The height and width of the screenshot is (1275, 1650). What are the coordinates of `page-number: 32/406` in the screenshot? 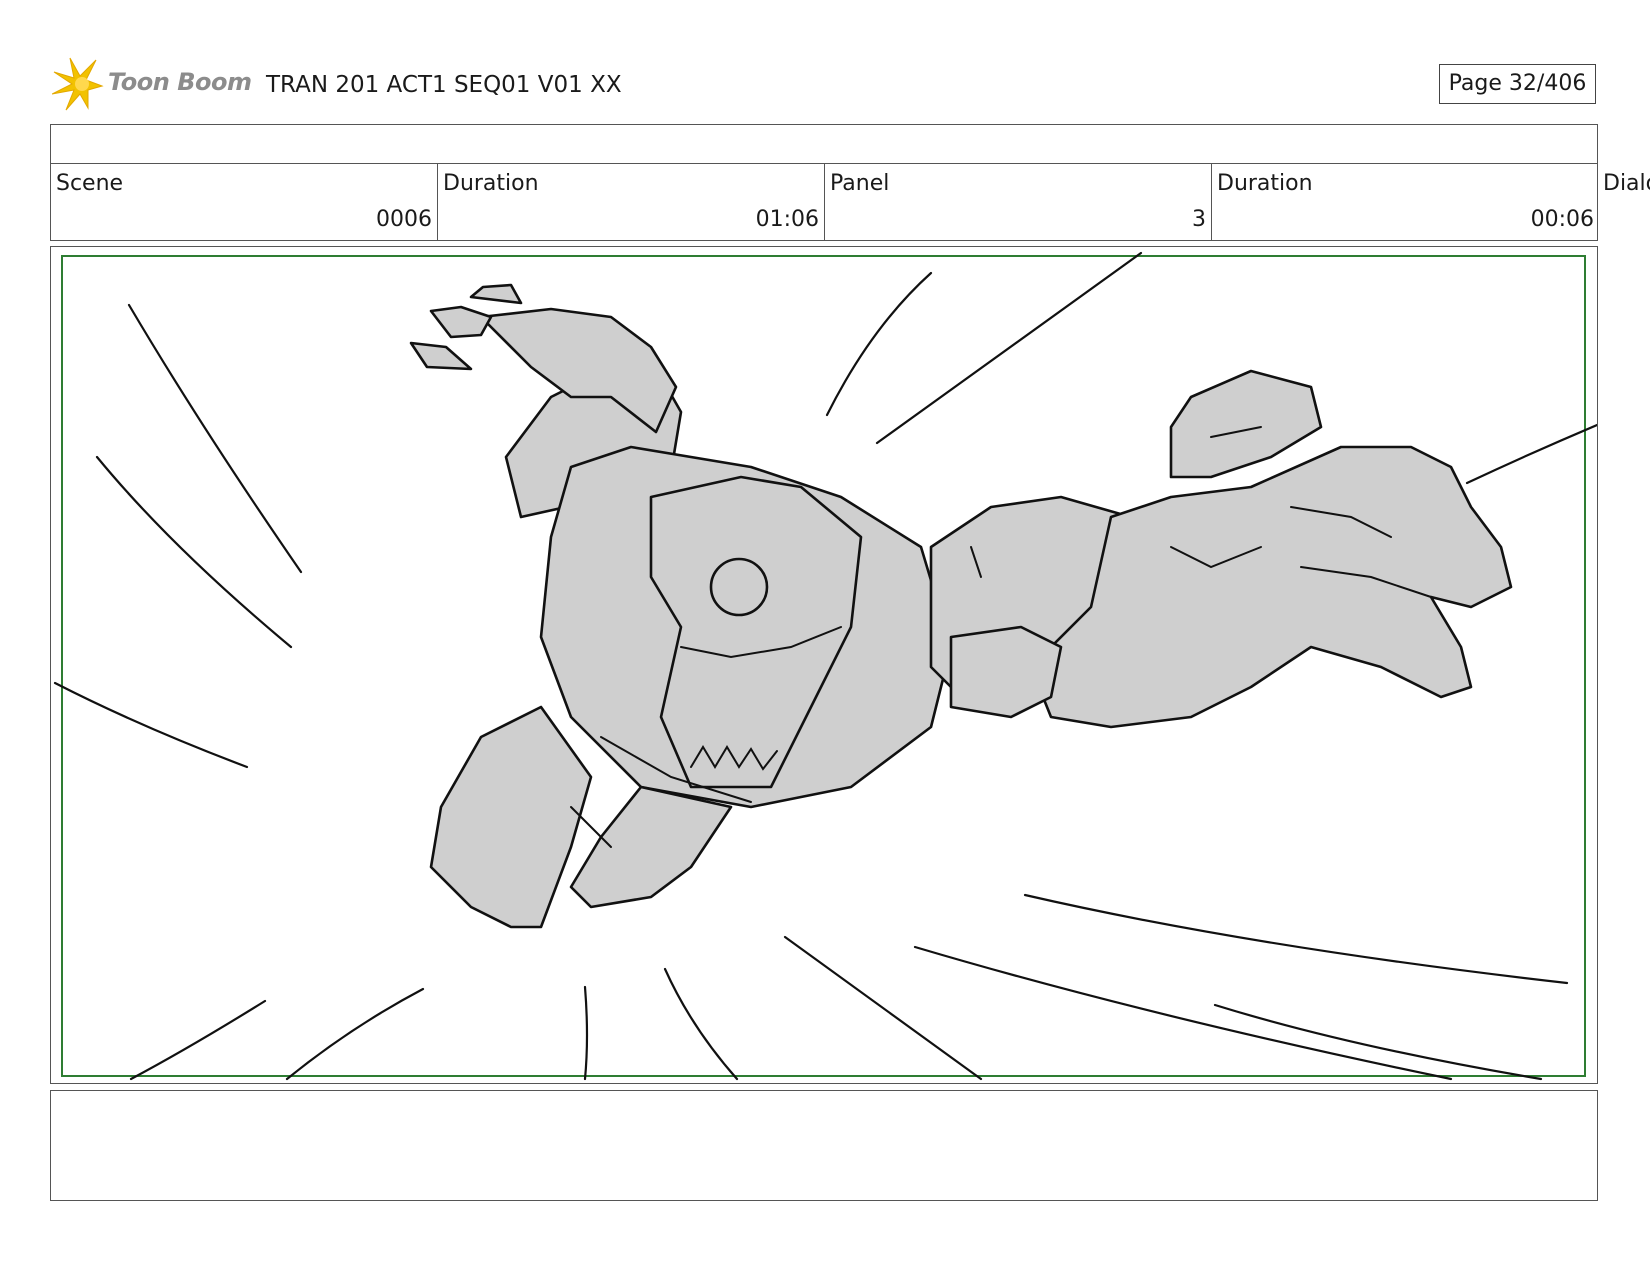 It's located at (1547, 83).